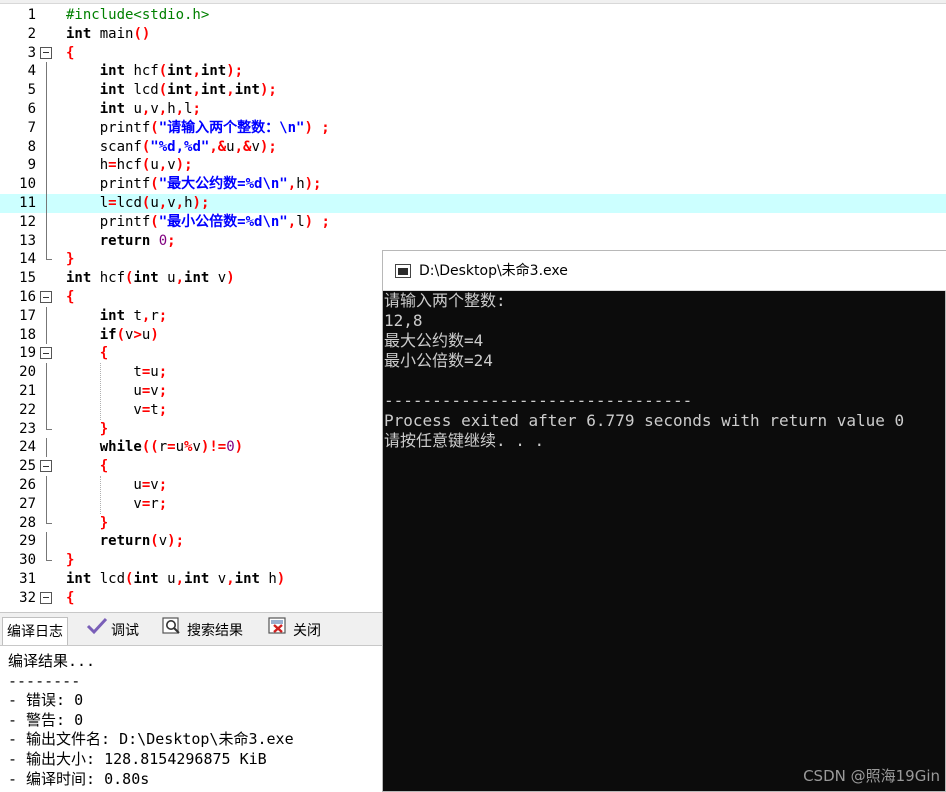  I want to click on code-line: 9 h=hcf(u,v);, so click(473, 166).